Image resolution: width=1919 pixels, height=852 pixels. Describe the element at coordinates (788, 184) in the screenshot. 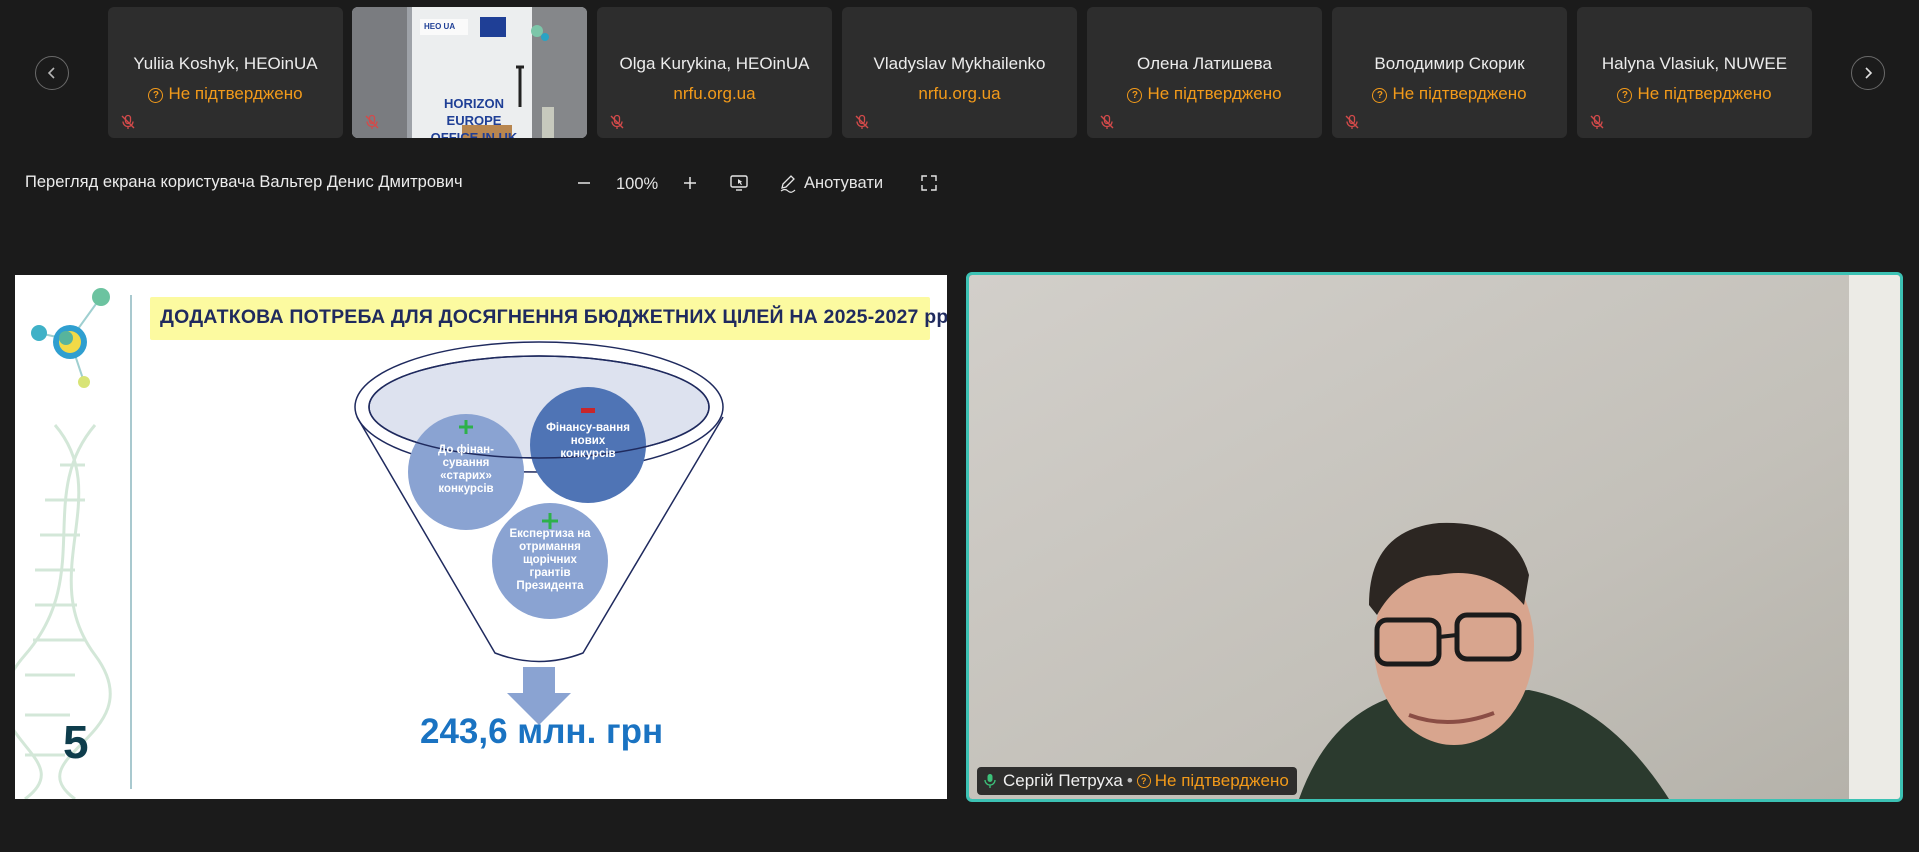

I see `pen-icon` at that location.